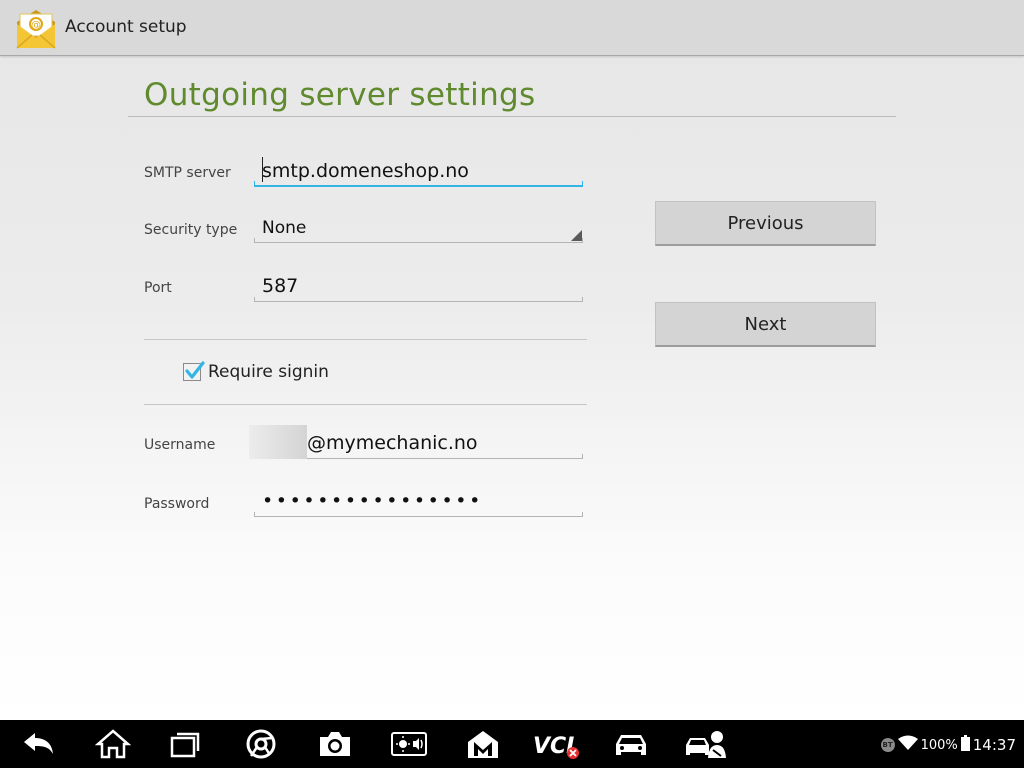  I want to click on checkmark-icon, so click(195, 370).